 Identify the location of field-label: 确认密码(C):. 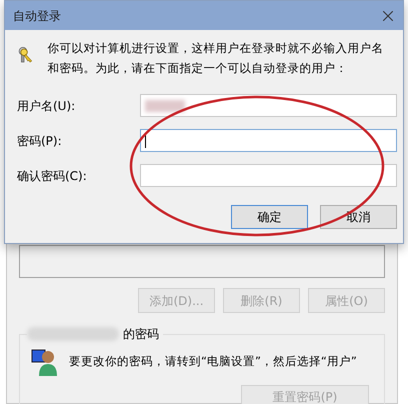
(52, 176).